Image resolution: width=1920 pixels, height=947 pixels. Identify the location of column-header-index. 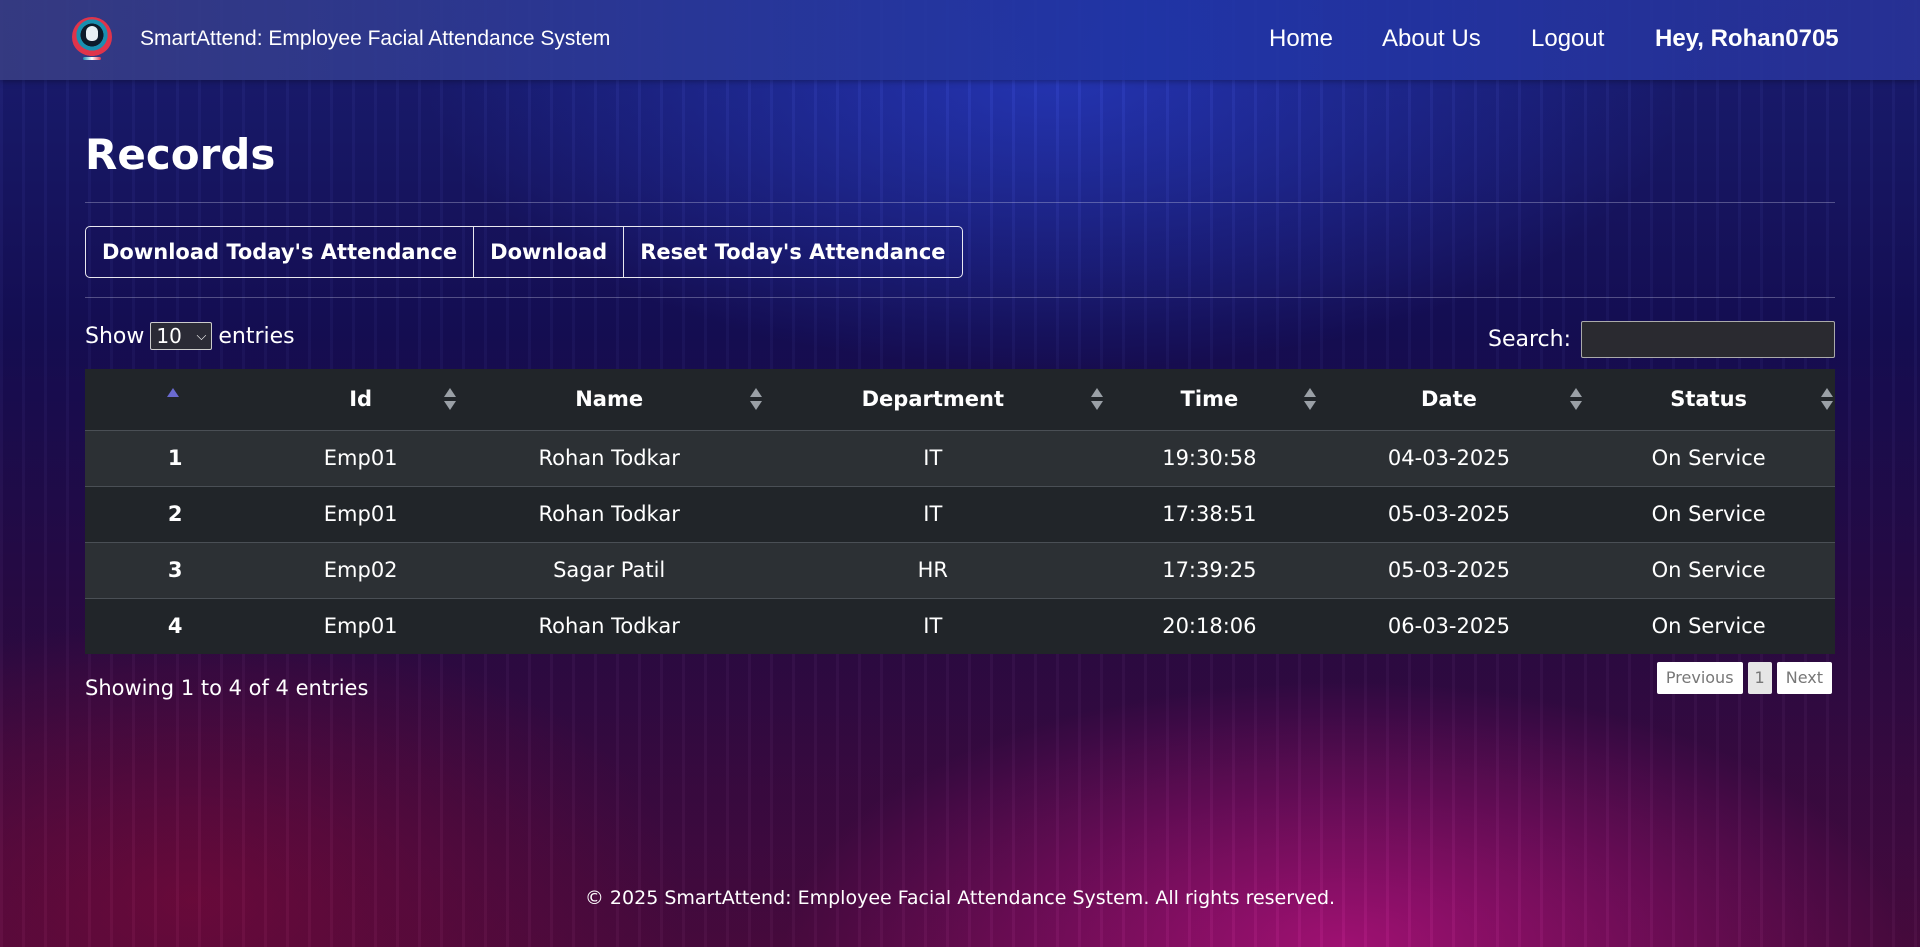
(175, 399).